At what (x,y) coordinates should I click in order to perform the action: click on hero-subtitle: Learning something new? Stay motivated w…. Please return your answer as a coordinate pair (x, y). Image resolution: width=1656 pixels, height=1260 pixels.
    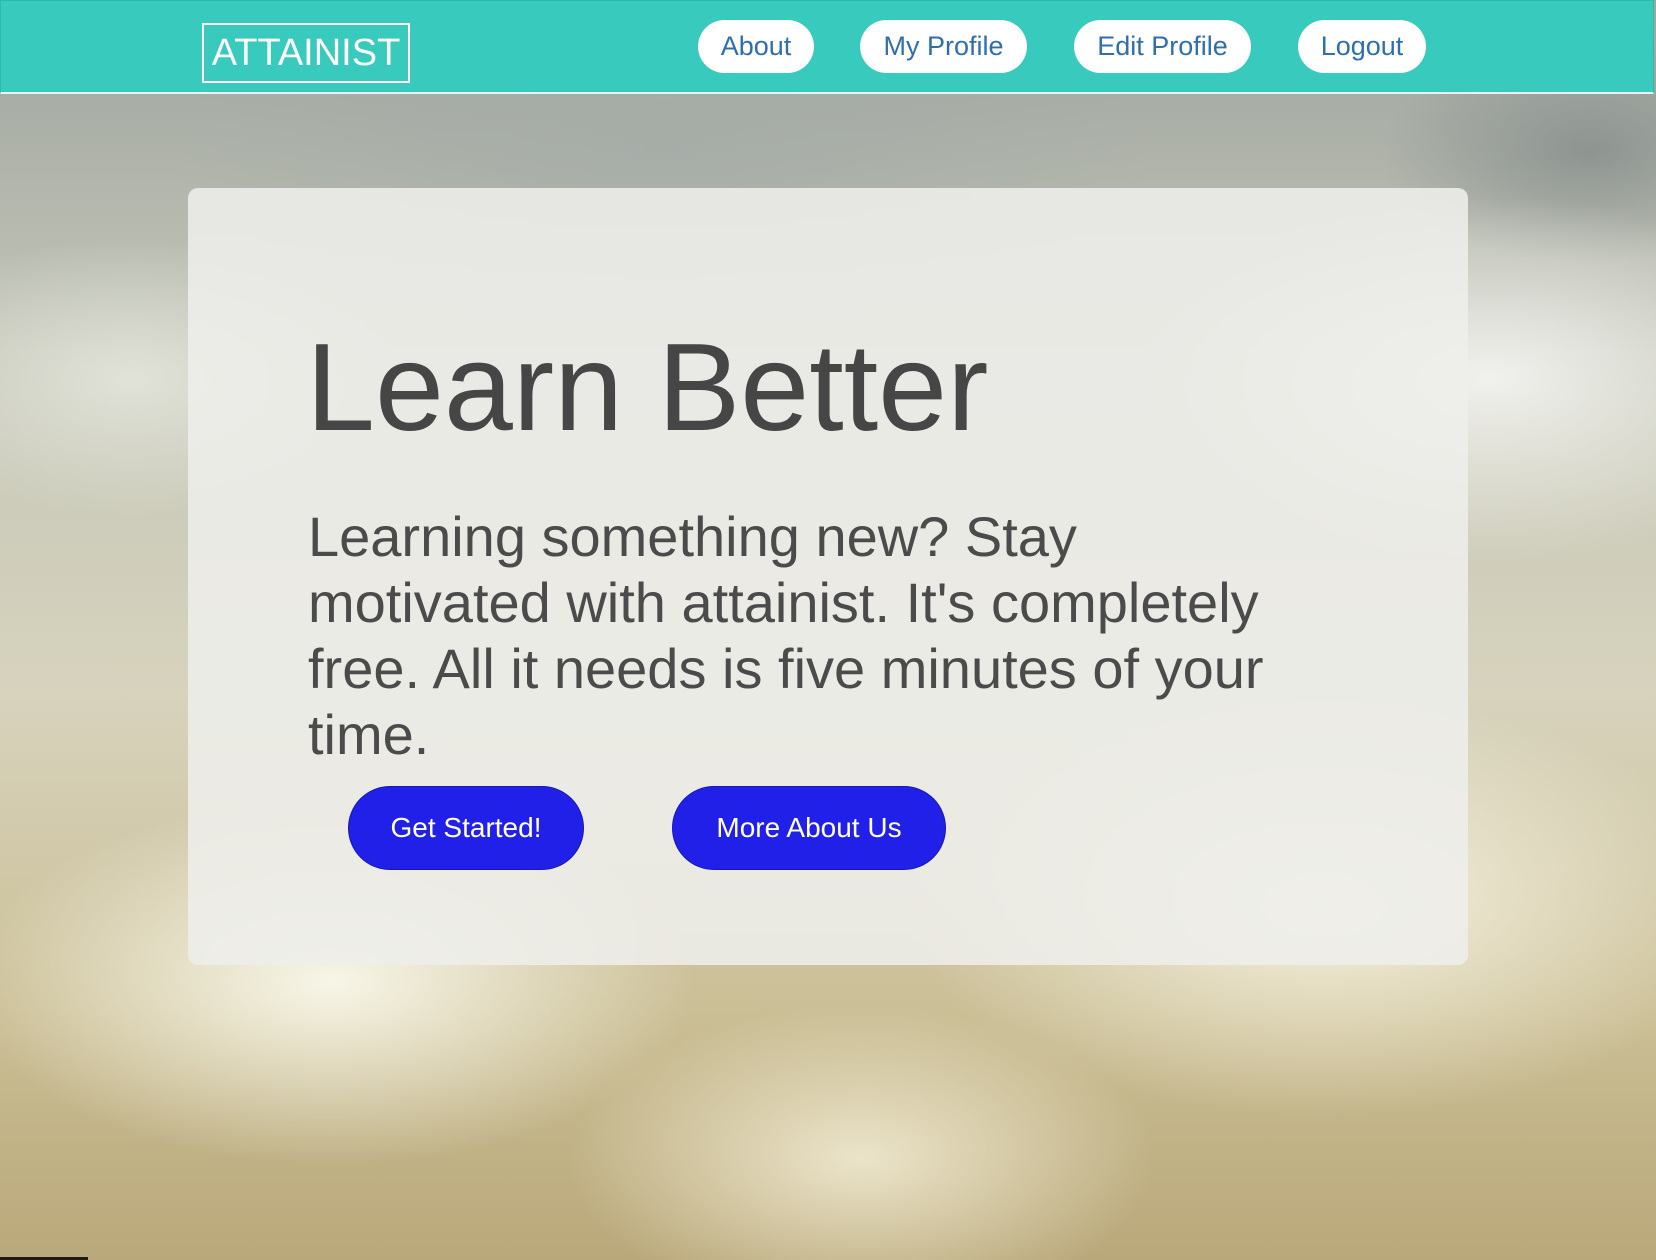
    Looking at the image, I should click on (786, 635).